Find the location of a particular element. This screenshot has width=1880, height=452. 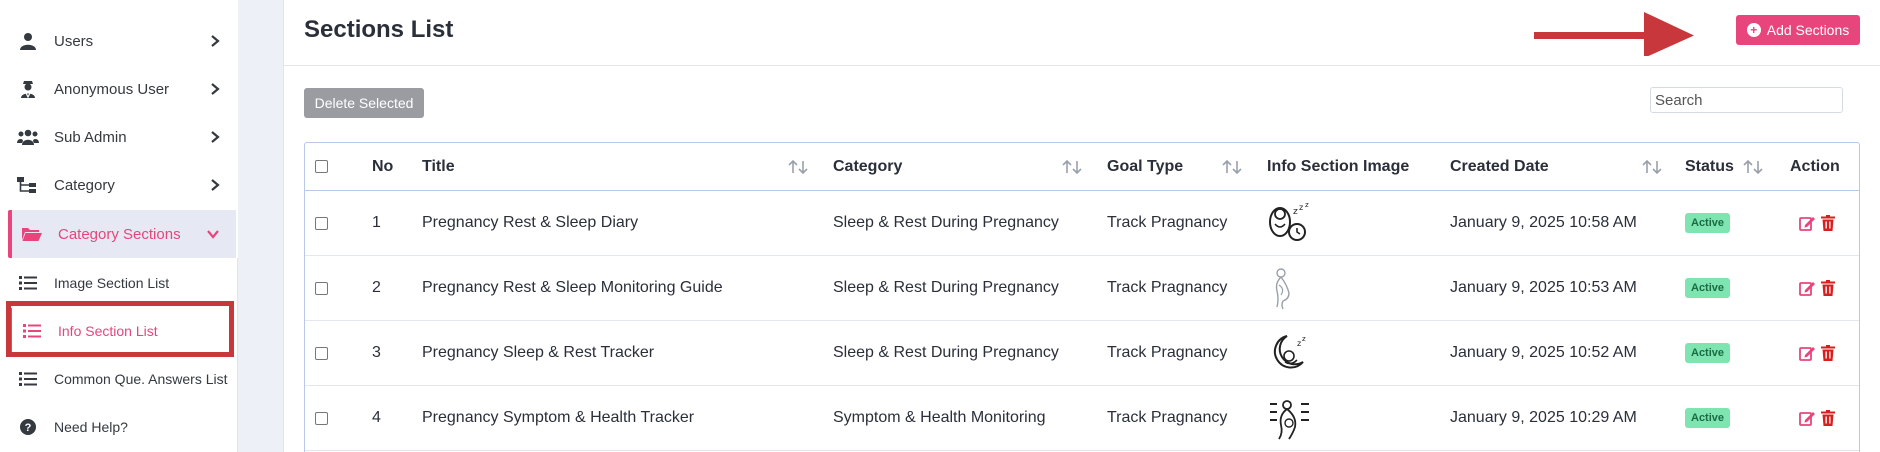

row-title: Pregnancy Rest & Sleep Diary is located at coordinates (530, 222).